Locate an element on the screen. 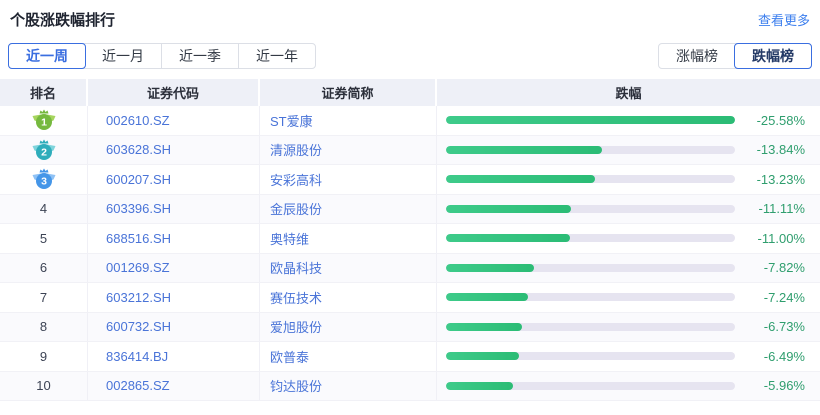 This screenshot has height=415, width=820. change-cell: -11.11% is located at coordinates (628, 209).